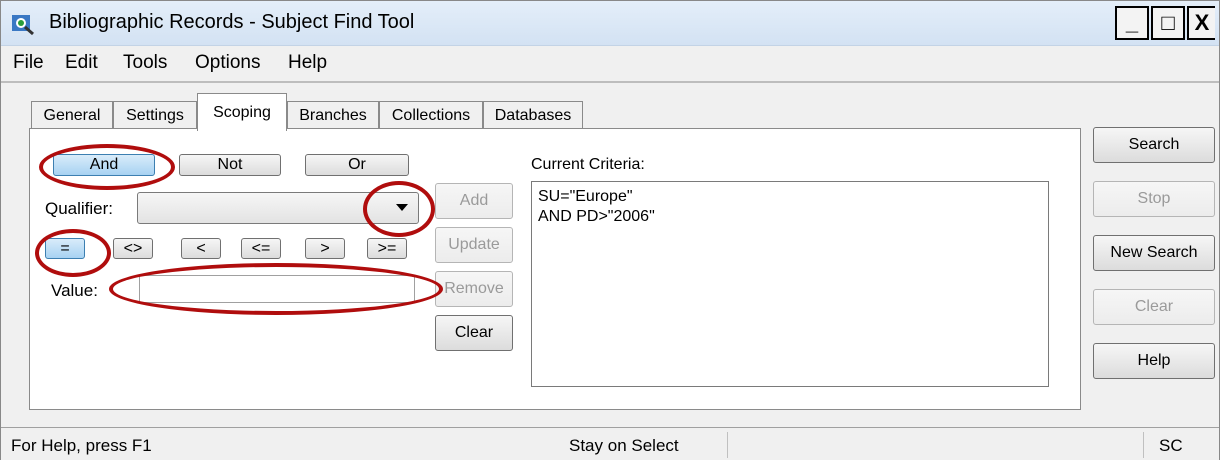  I want to click on tab-databases: Databases, so click(533, 115).